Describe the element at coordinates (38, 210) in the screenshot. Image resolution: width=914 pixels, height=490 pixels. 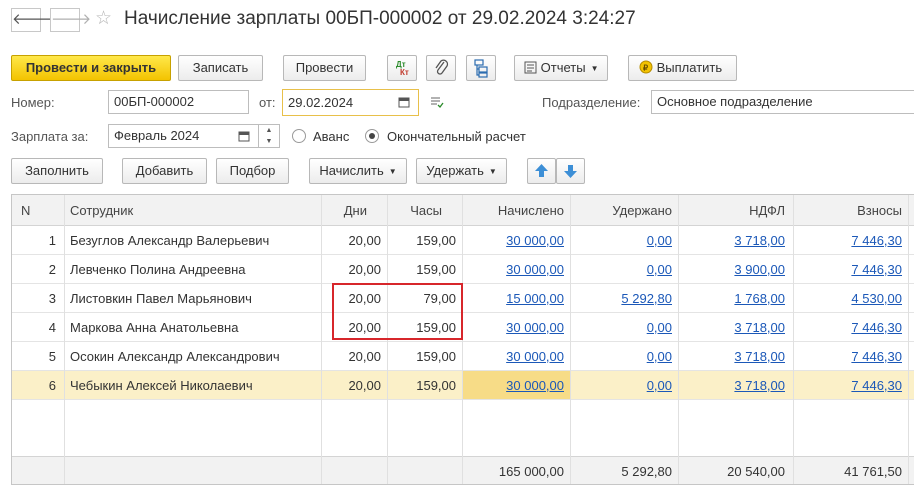
I see `col-n: N` at that location.